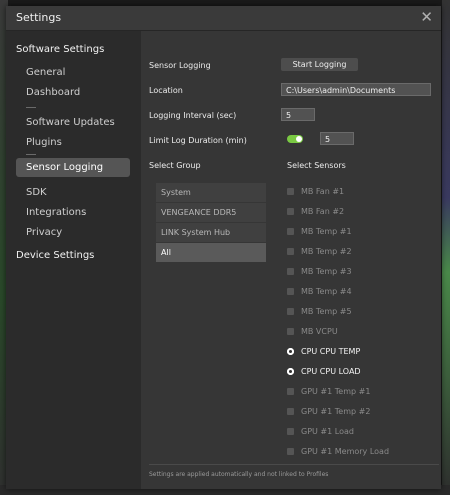 This screenshot has height=495, width=450. Describe the element at coordinates (336, 411) in the screenshot. I see `sensor-label: GPU #1 Temp #2` at that location.